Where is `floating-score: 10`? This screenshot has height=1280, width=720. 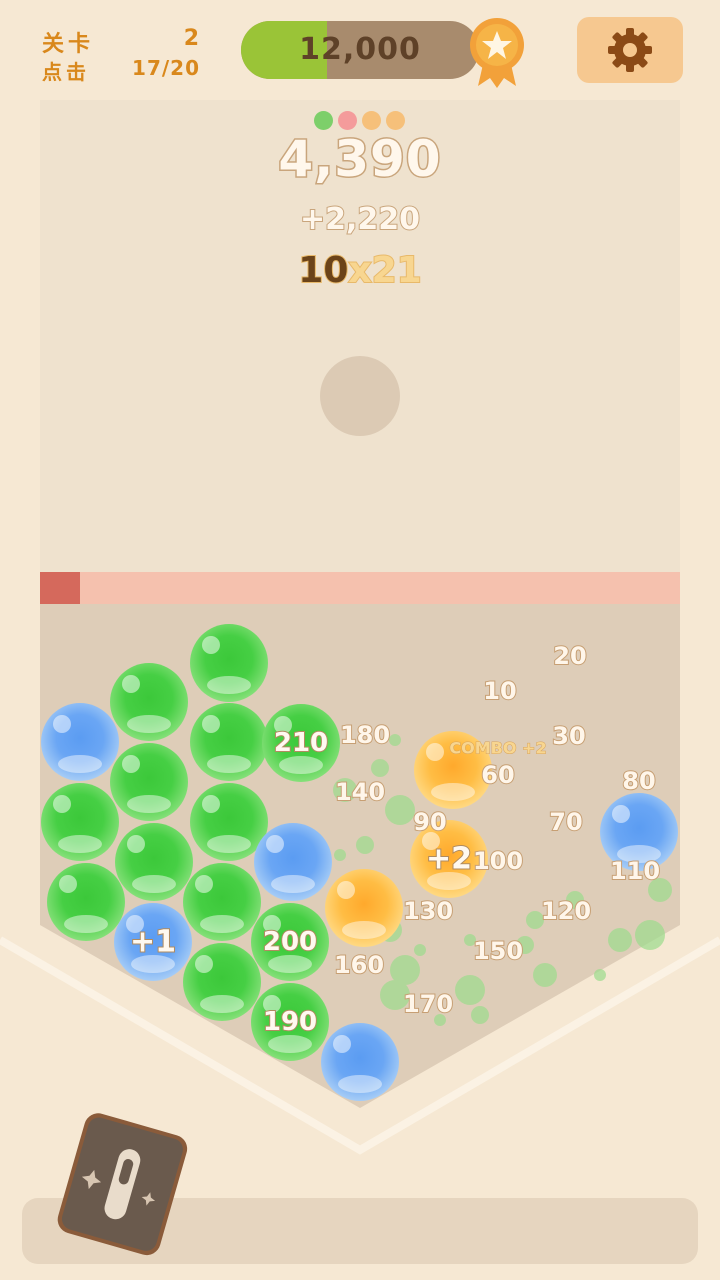 floating-score: 10 is located at coordinates (499, 691).